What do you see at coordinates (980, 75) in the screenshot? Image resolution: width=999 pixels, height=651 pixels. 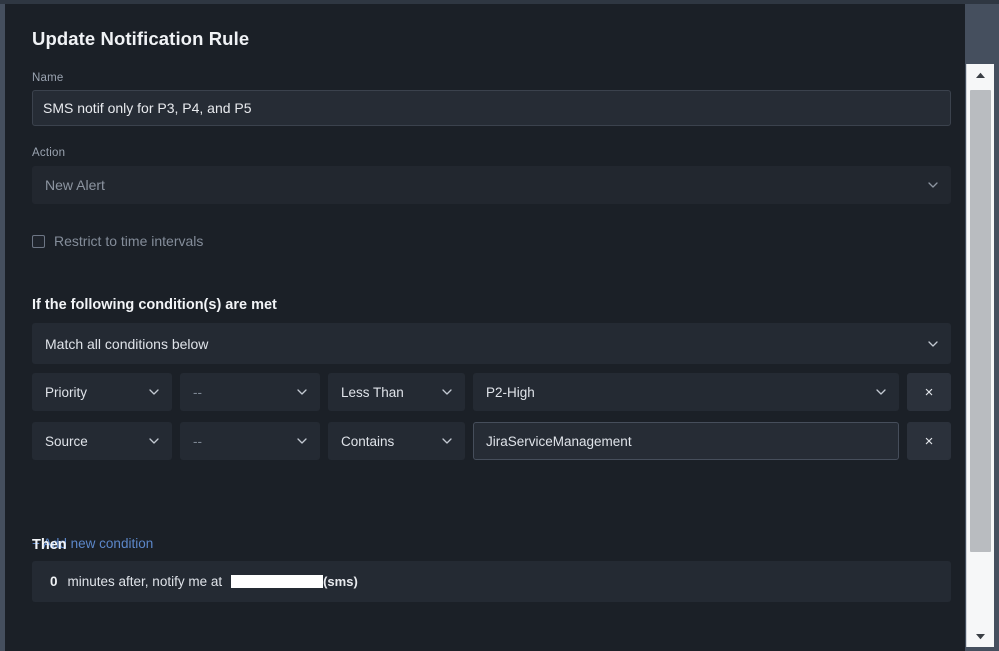 I see `scroll-up-button` at bounding box center [980, 75].